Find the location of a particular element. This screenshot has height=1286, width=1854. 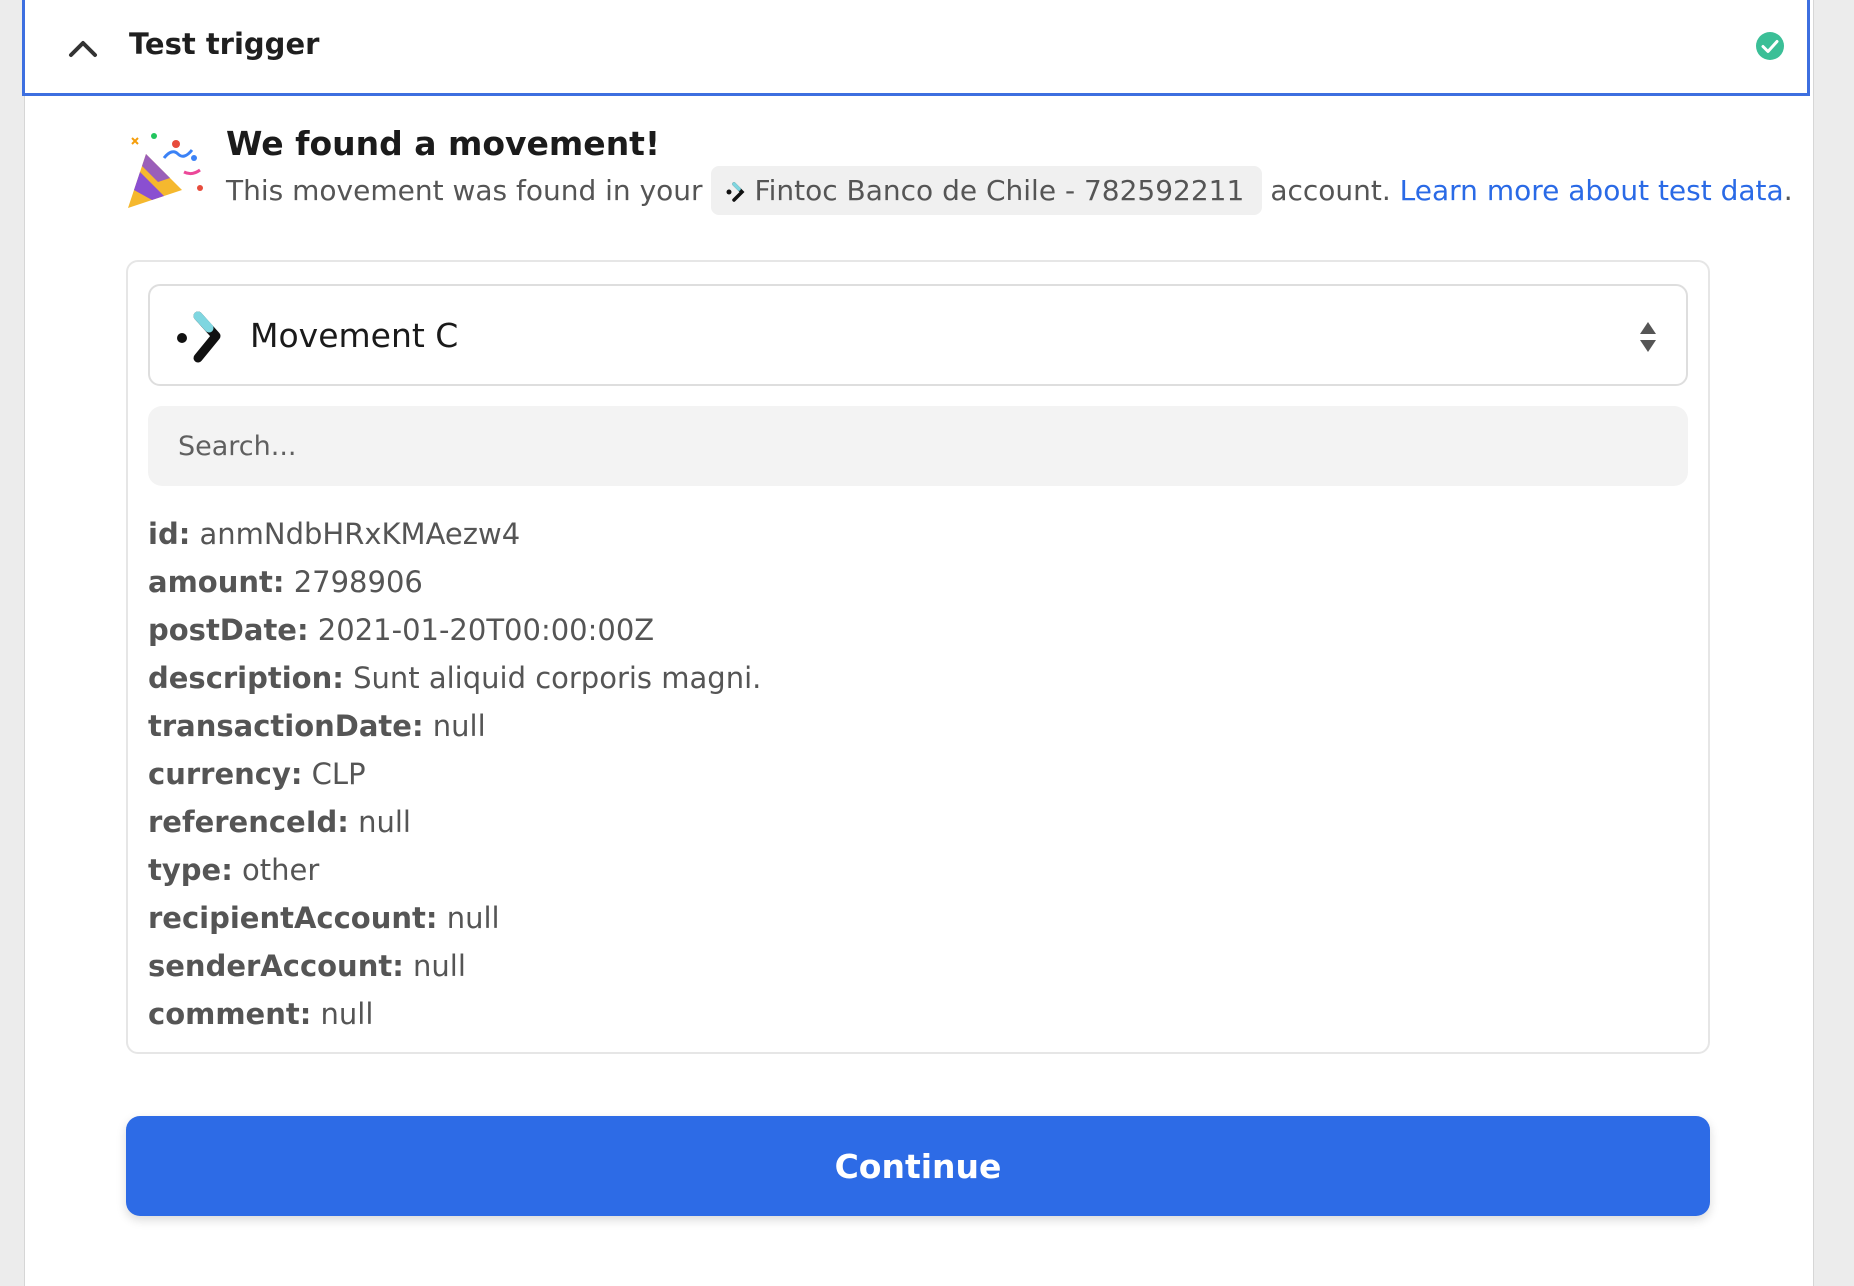

party-popper-icon is located at coordinates (165, 170).